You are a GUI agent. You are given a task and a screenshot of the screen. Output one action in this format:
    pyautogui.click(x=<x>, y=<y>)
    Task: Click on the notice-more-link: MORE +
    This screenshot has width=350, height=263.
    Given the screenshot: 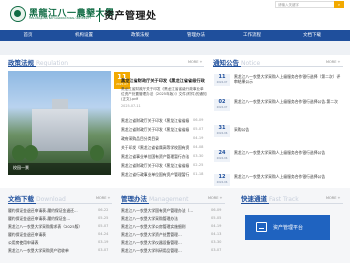 What is the action you would take?
    pyautogui.click(x=333, y=62)
    